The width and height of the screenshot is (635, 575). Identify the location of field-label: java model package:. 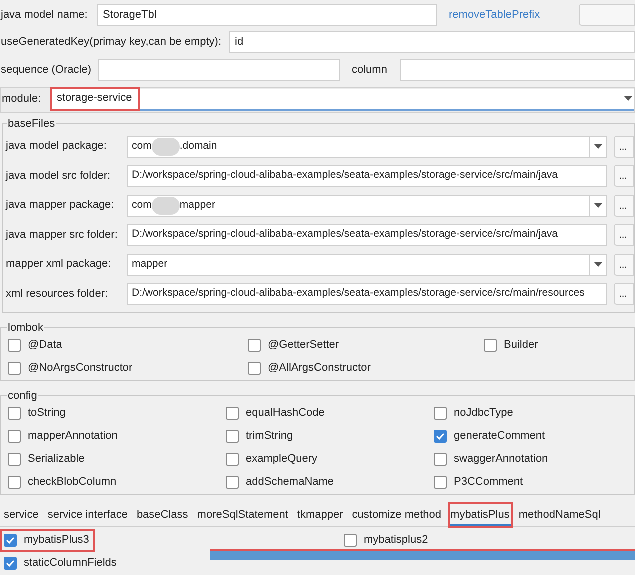
(57, 146).